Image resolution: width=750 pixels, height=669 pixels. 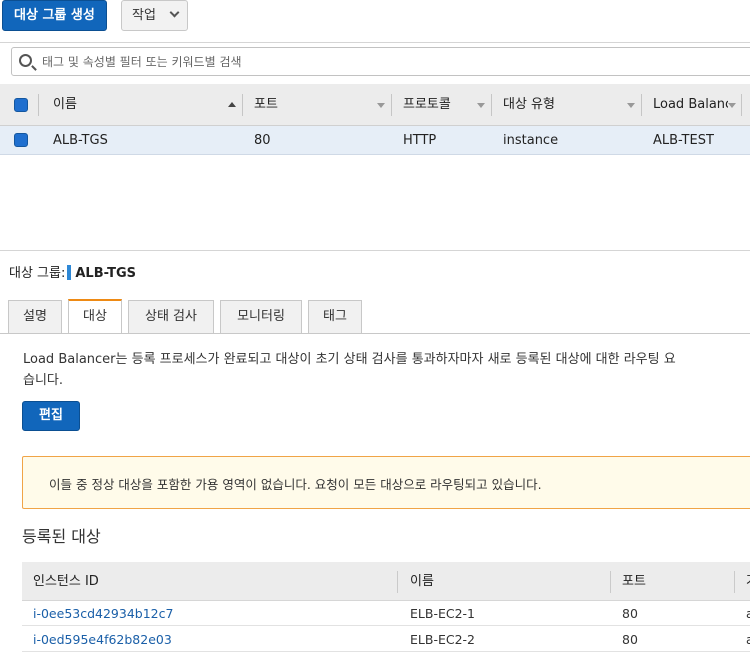 I want to click on title-accent-bar, so click(x=69, y=272).